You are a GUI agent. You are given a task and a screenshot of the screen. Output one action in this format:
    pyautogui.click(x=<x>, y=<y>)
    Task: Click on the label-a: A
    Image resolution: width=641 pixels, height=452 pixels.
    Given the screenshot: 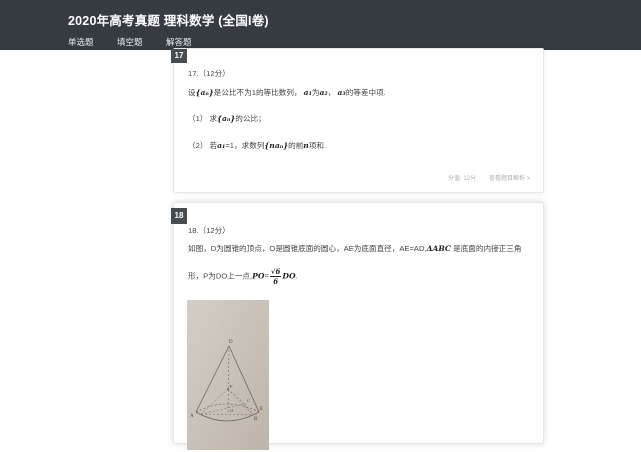 What is the action you would take?
    pyautogui.click(x=192, y=416)
    